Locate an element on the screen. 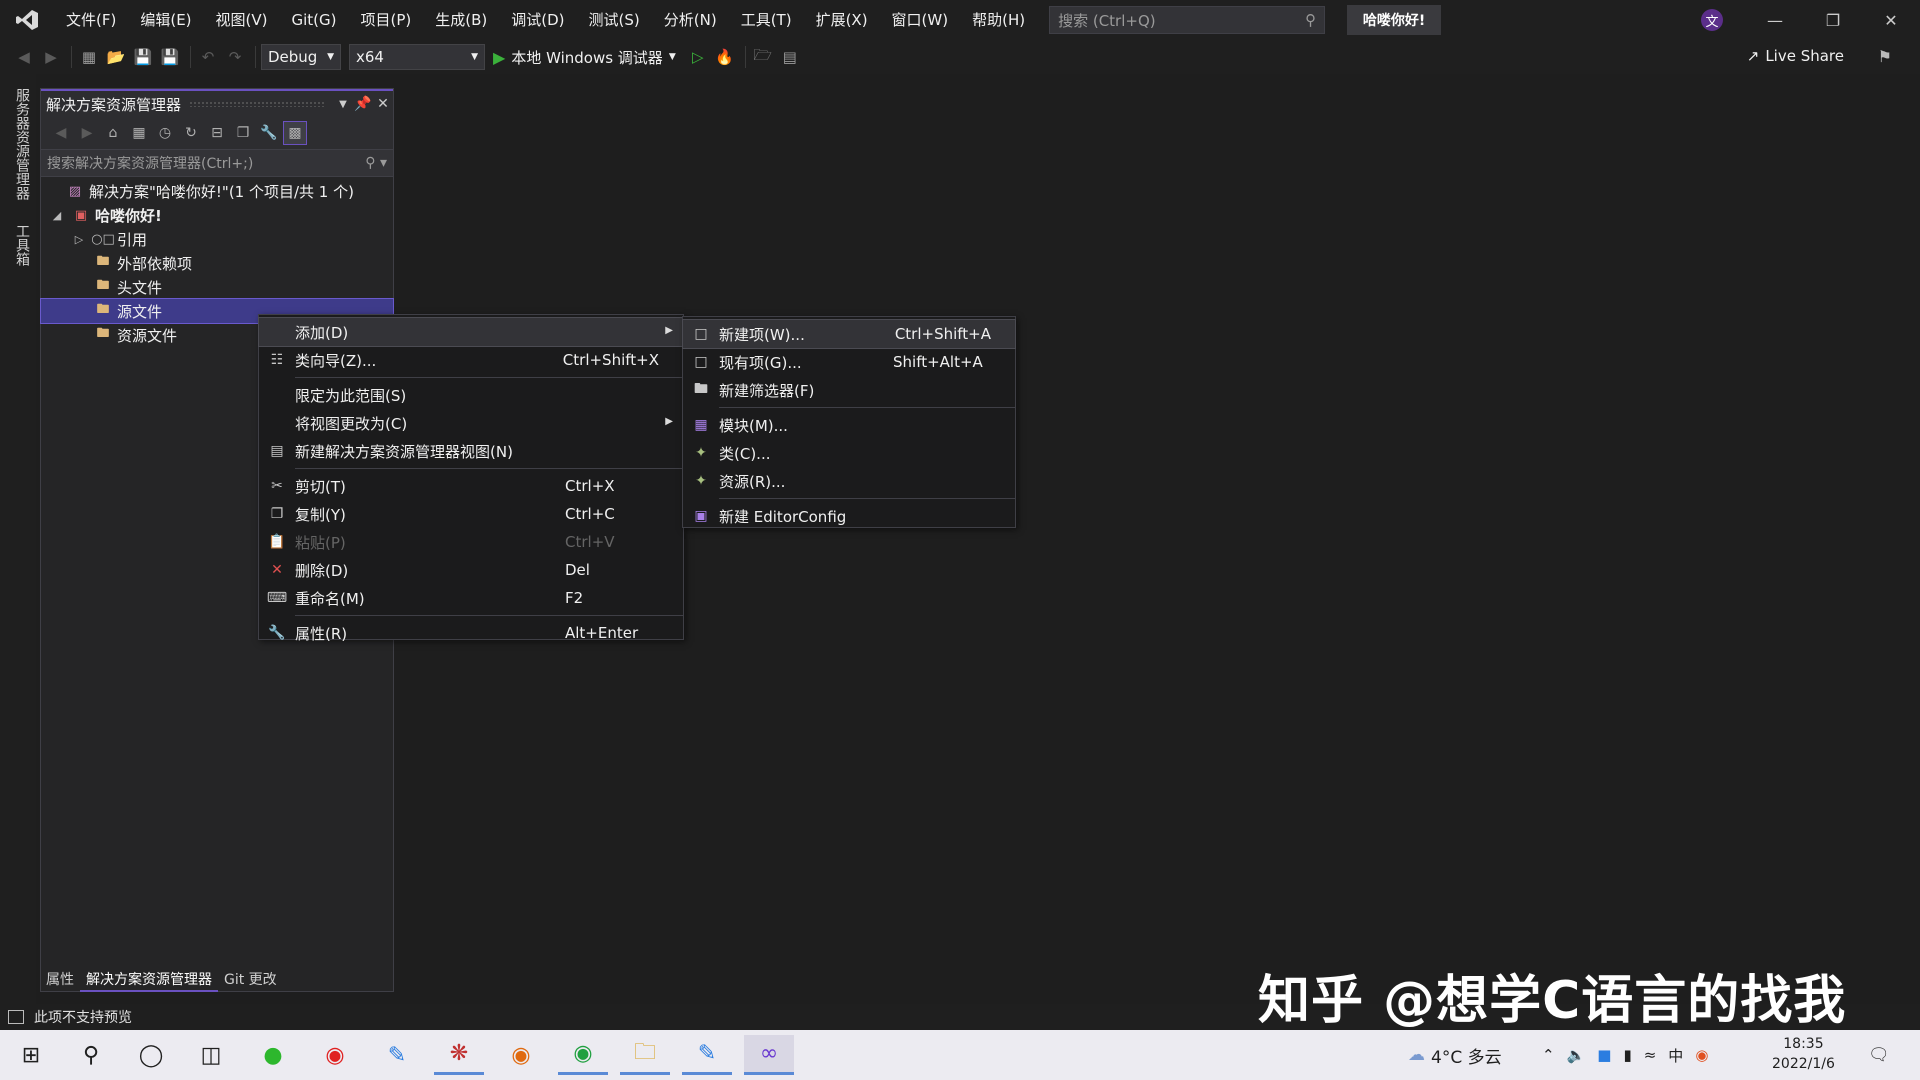 The width and height of the screenshot is (1920, 1080). switch-views-icon: ▦ is located at coordinates (139, 133).